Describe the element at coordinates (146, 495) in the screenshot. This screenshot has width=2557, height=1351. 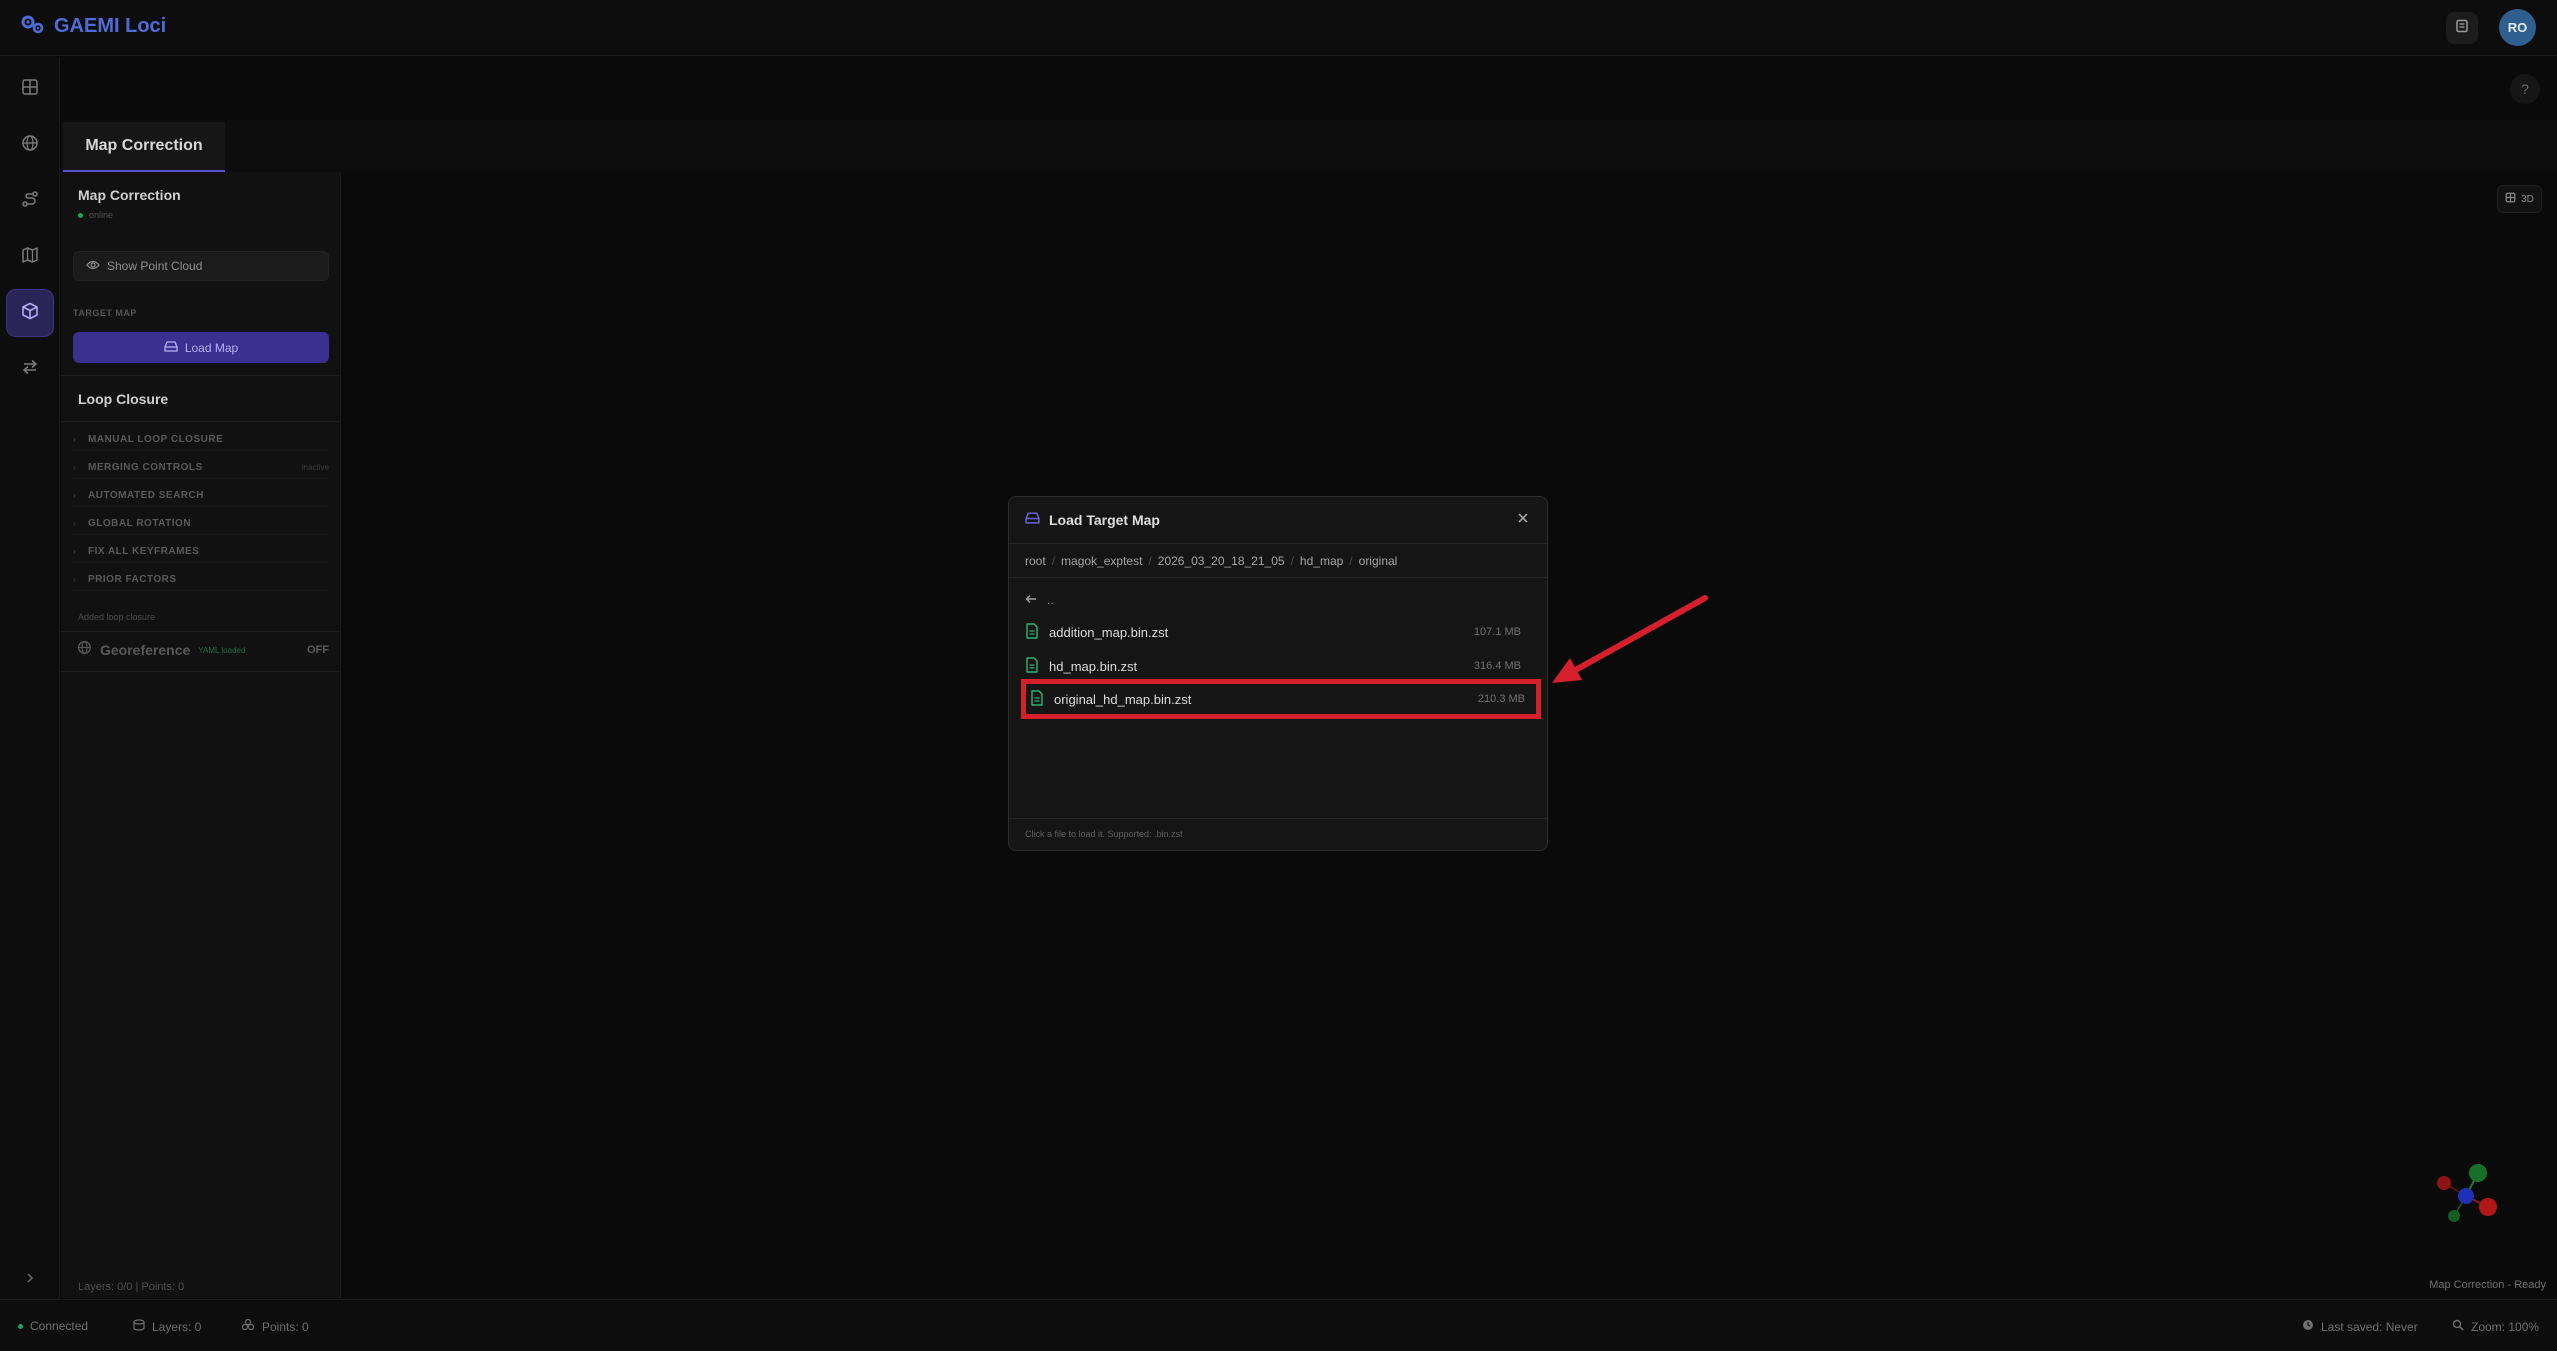
I see `accordion-label: AUTOMATED SEARCH` at that location.